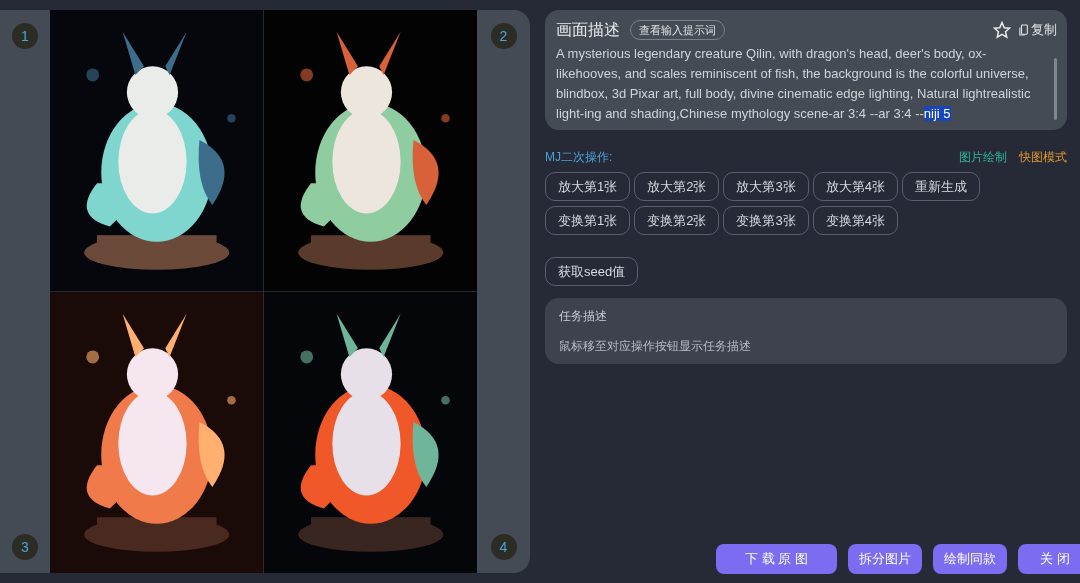 The image size is (1080, 583). I want to click on scrollbar, so click(1055, 89).